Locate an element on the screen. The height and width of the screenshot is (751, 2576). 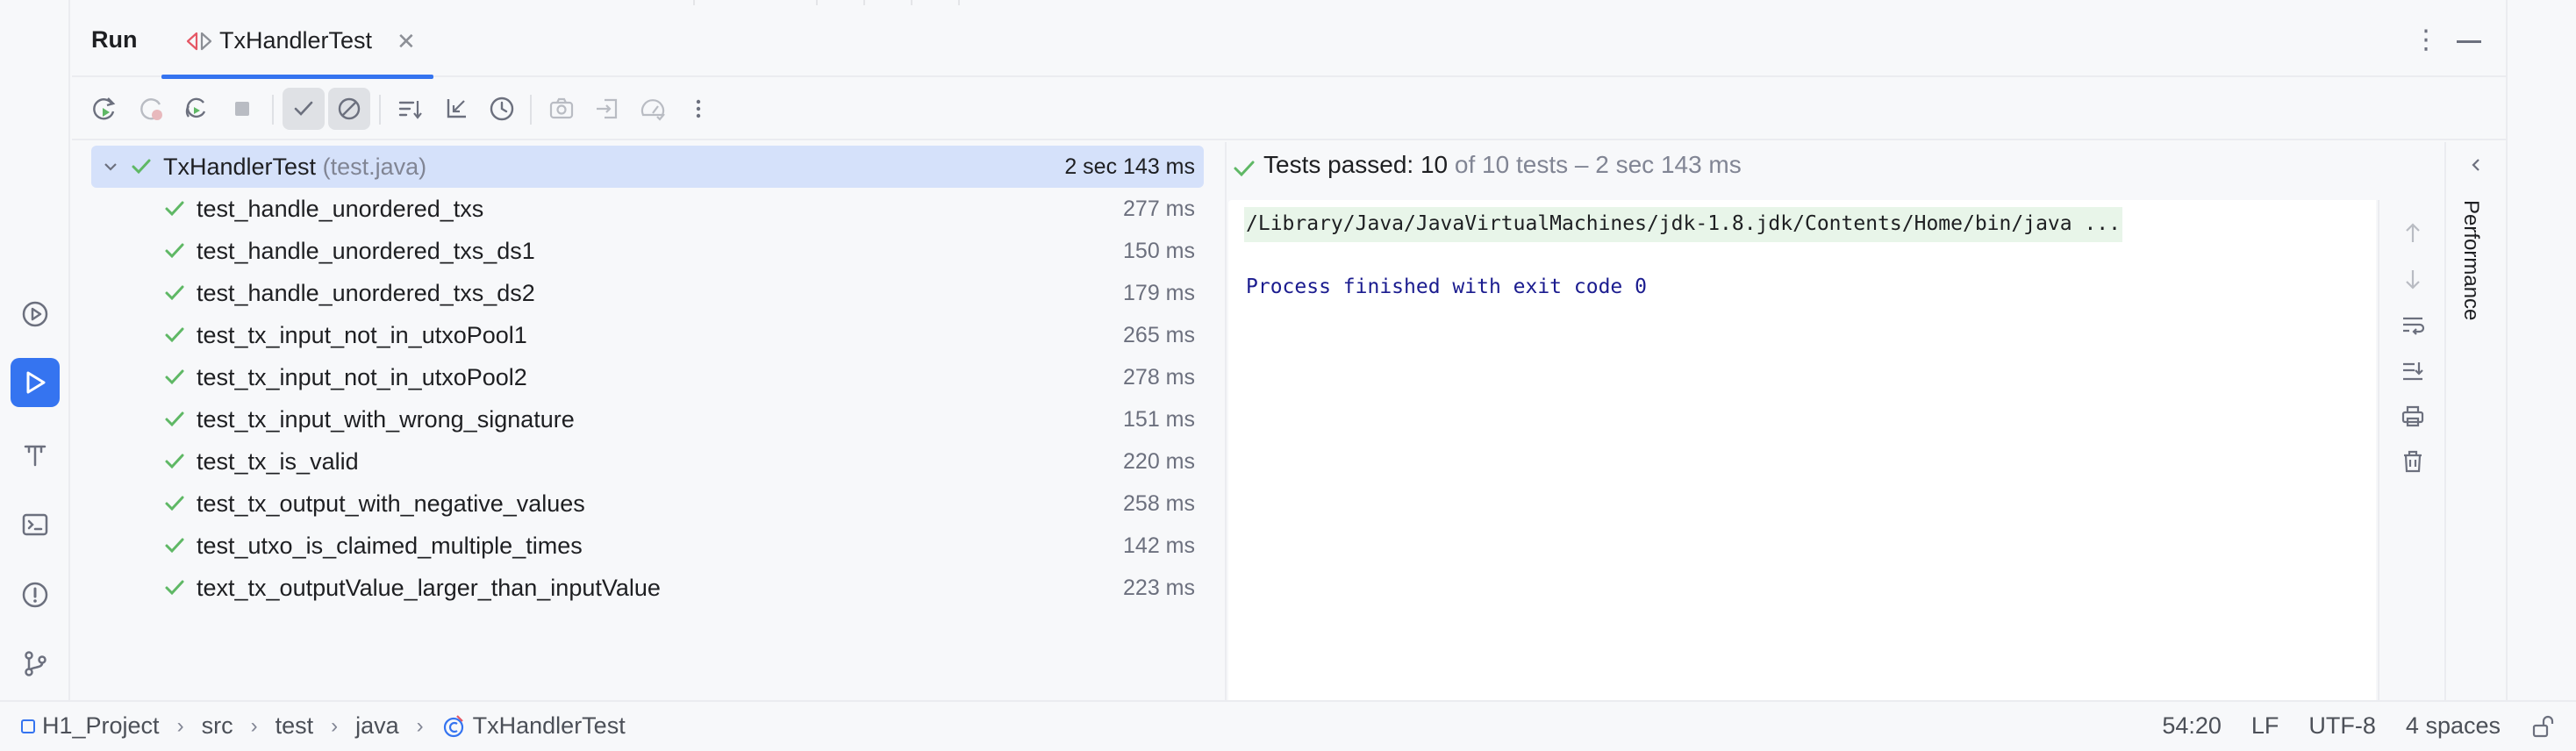
test-history-icon is located at coordinates (502, 109).